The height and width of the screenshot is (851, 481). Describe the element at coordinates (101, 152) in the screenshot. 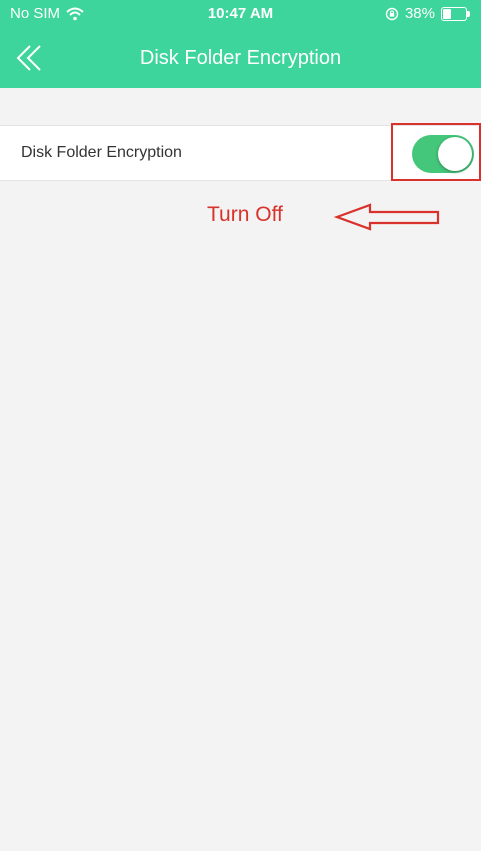

I see `setting-label: Disk Folder Encryption` at that location.